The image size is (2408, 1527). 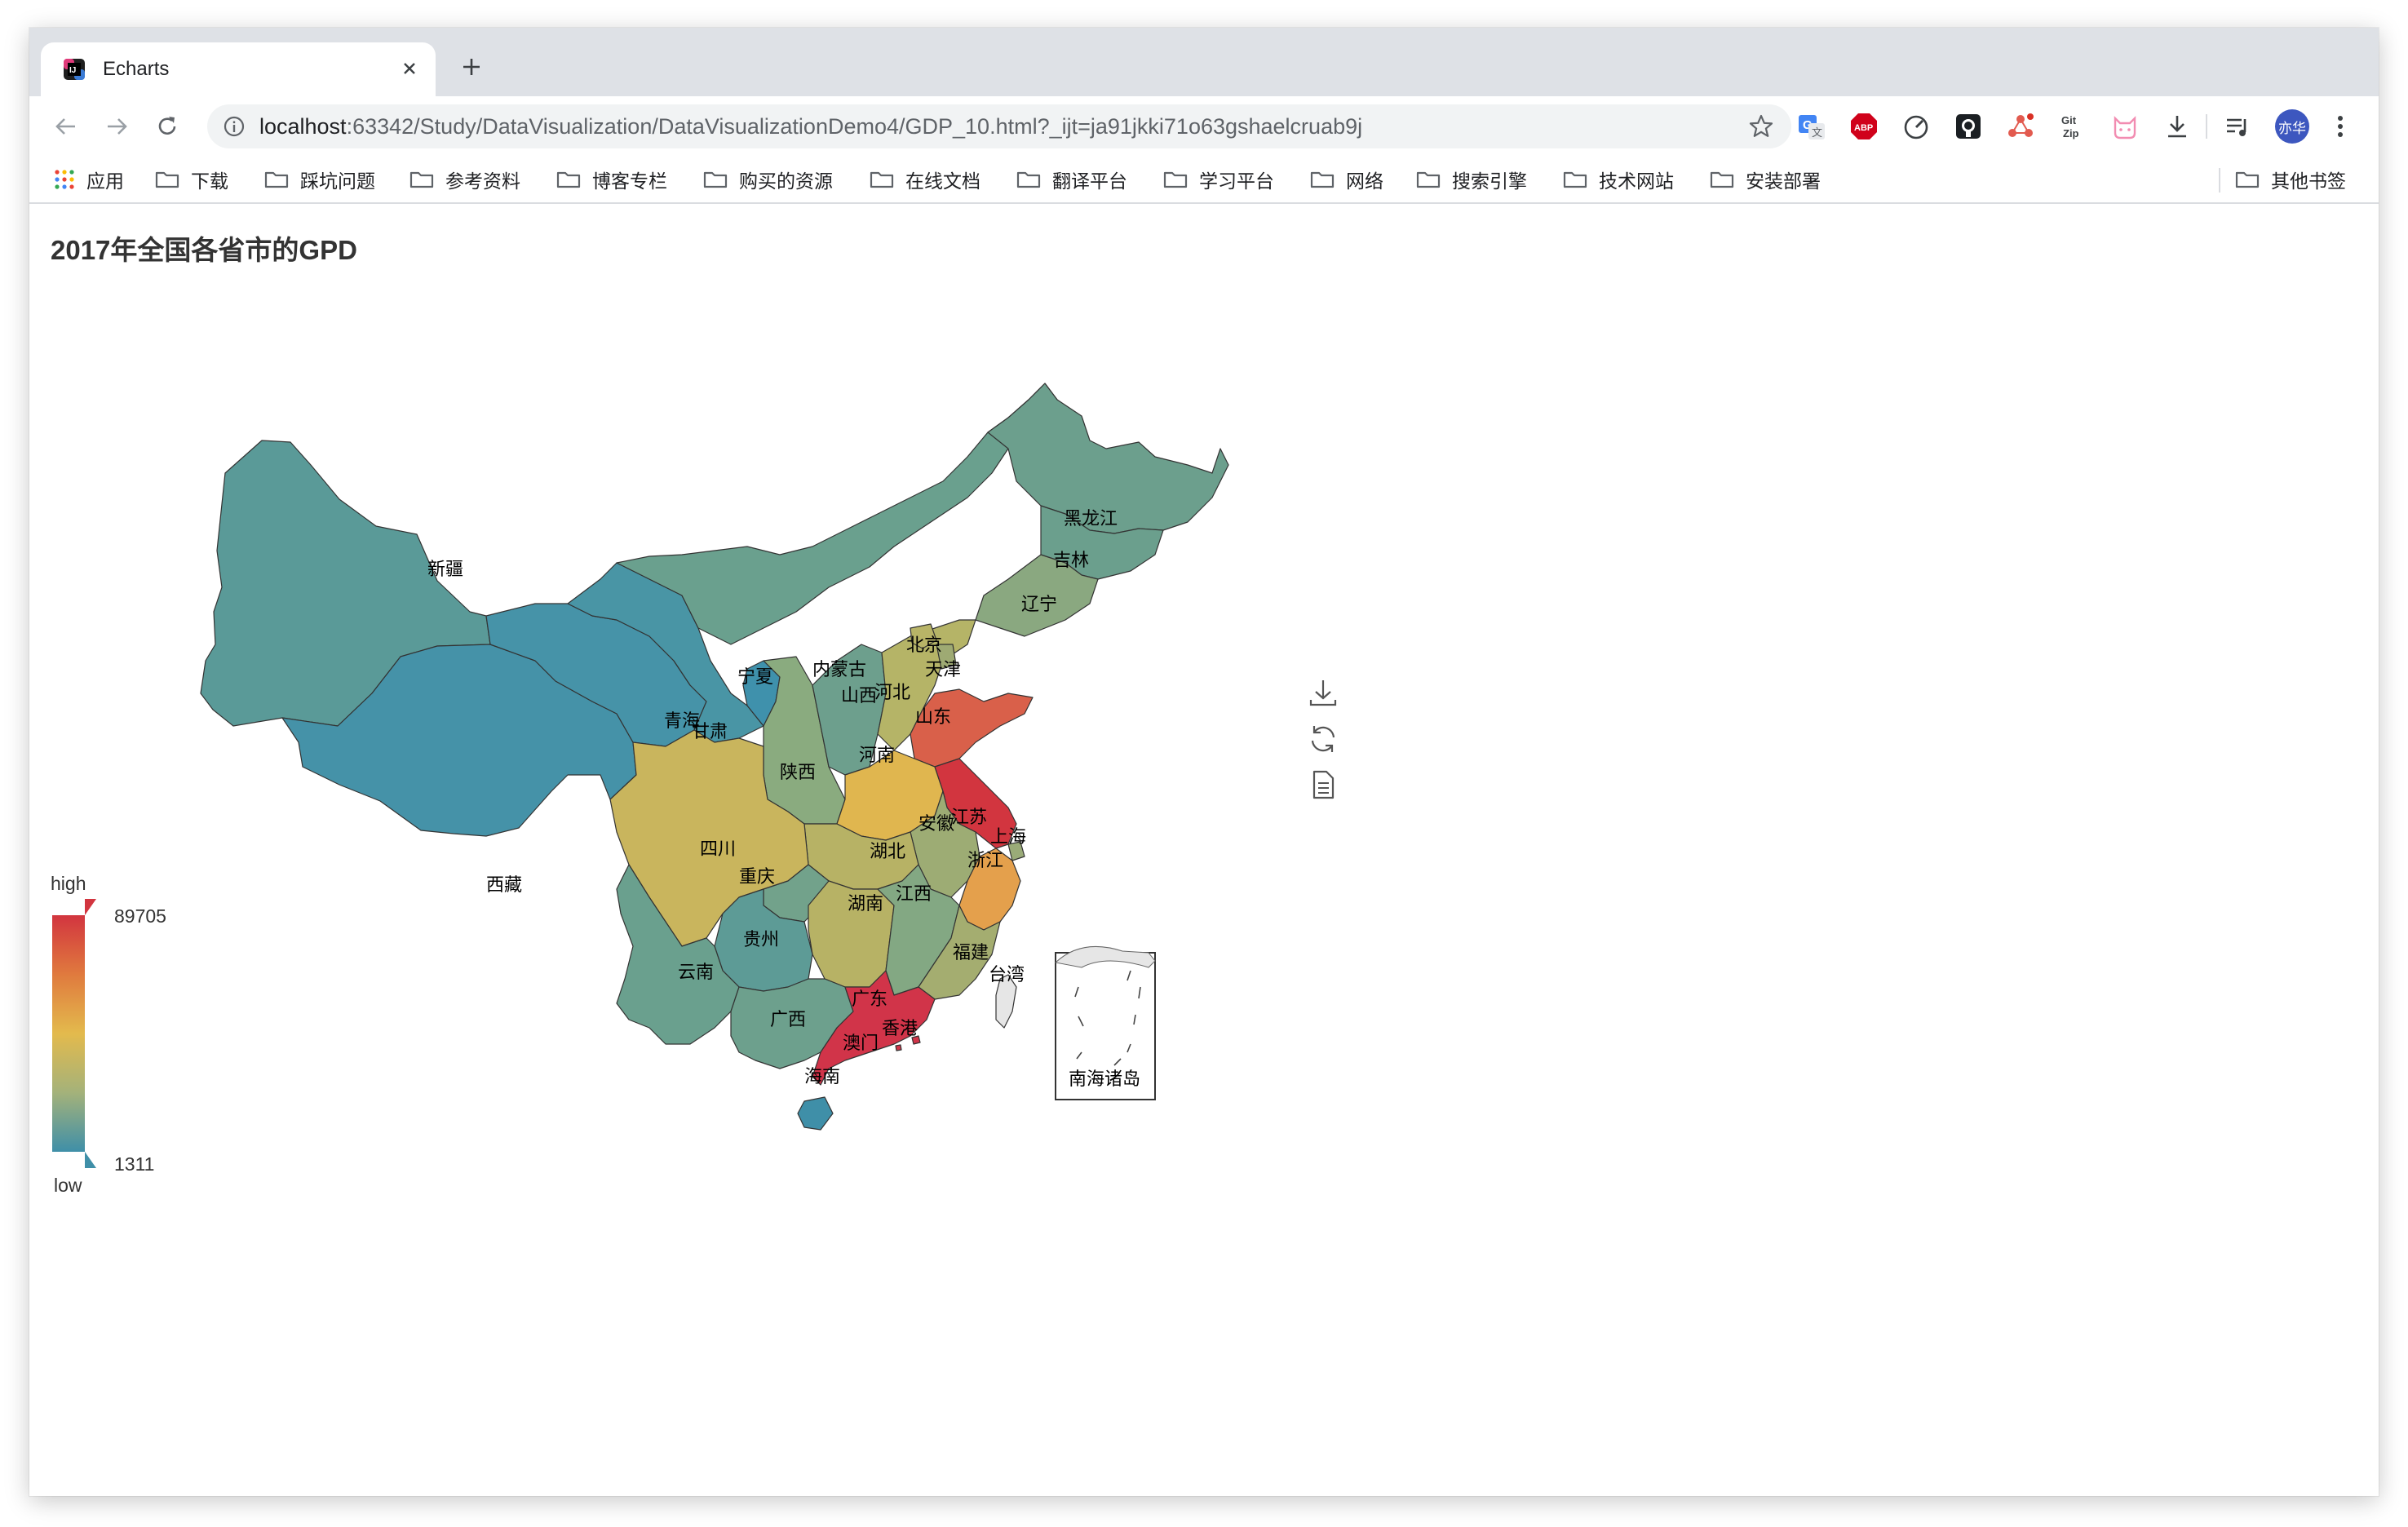 I want to click on visual-map-min: 1311, so click(x=134, y=1164).